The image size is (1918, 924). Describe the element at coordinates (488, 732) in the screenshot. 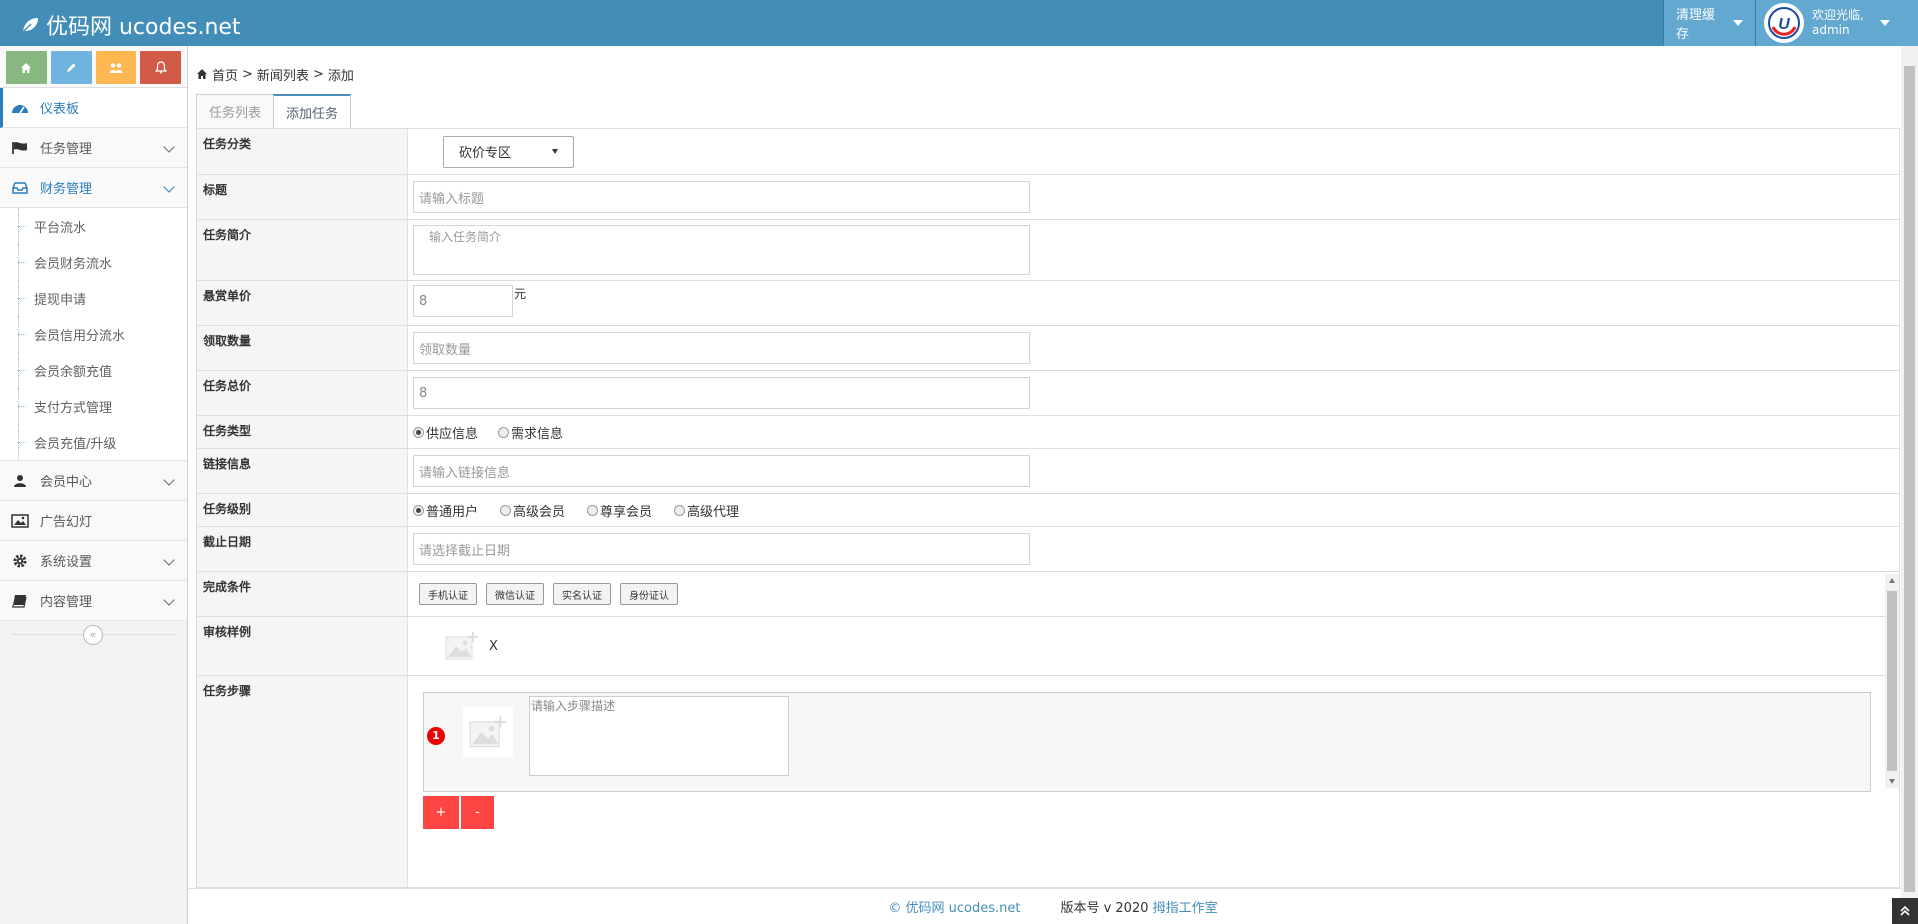

I see `step-image-upload` at that location.